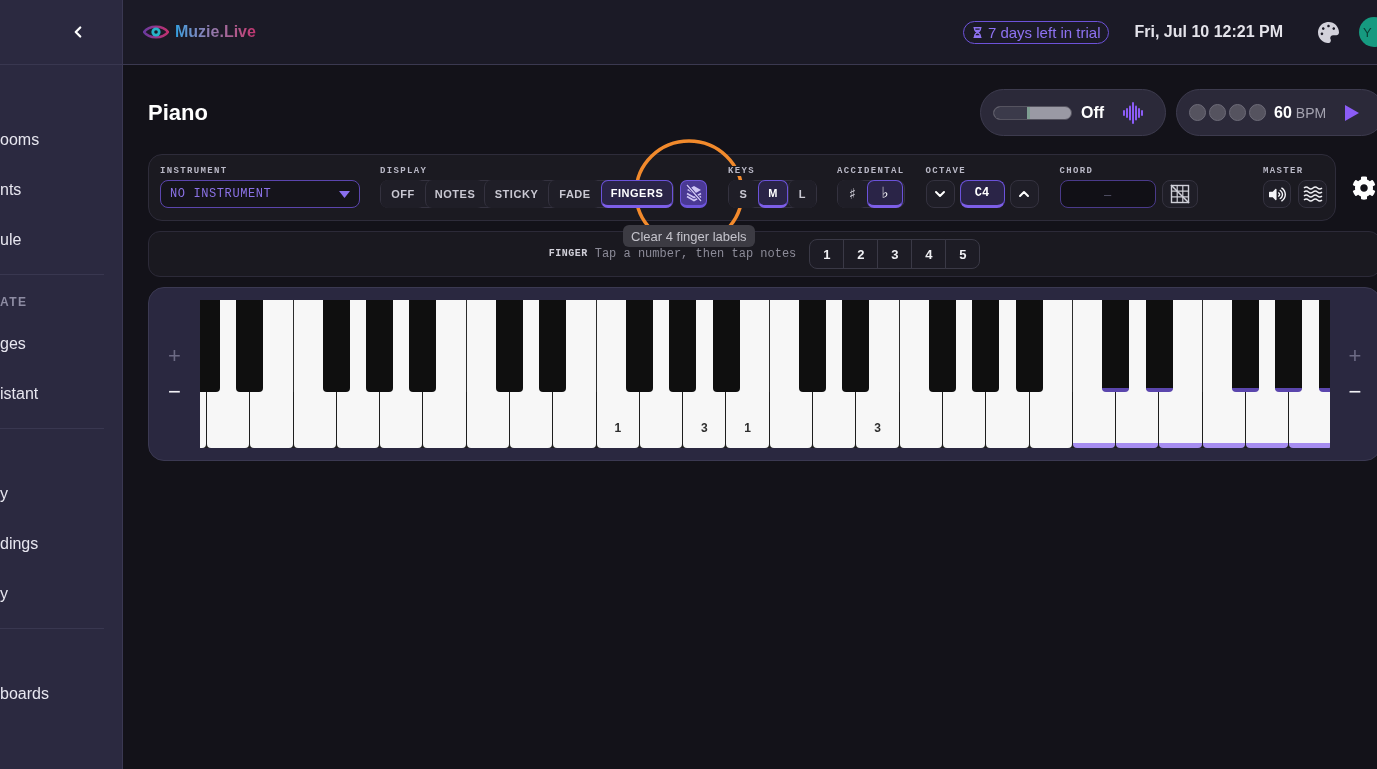 The height and width of the screenshot is (769, 1377). Describe the element at coordinates (827, 254) in the screenshot. I see `finger-number-button: 1` at that location.